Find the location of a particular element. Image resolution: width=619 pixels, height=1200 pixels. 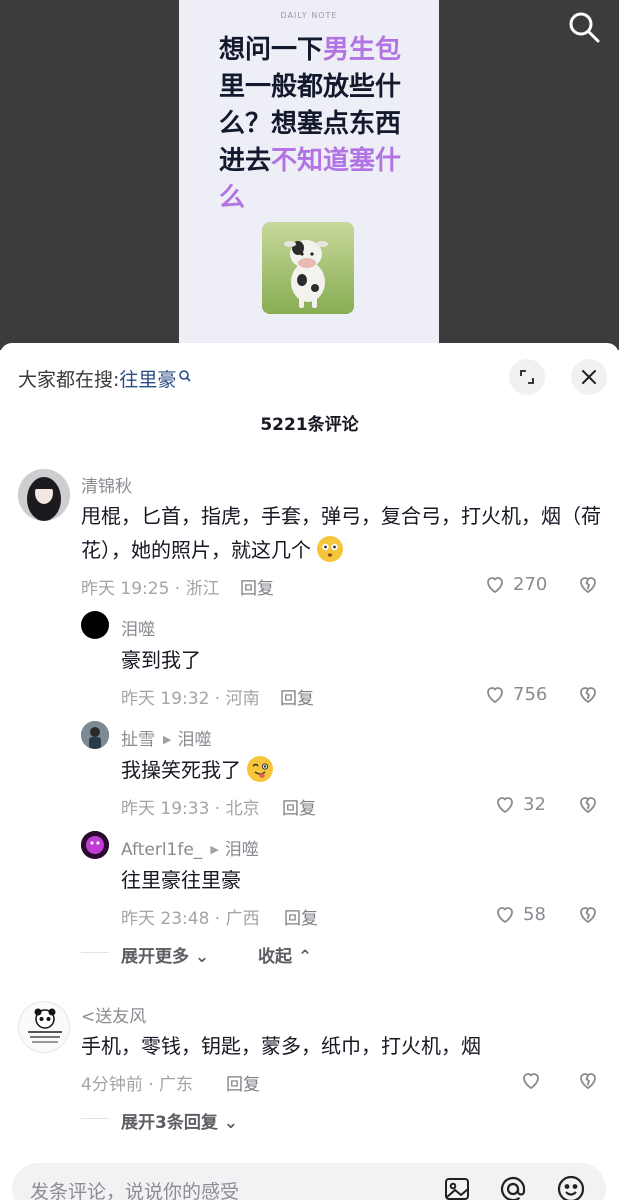

cow-illustration is located at coordinates (308, 268).